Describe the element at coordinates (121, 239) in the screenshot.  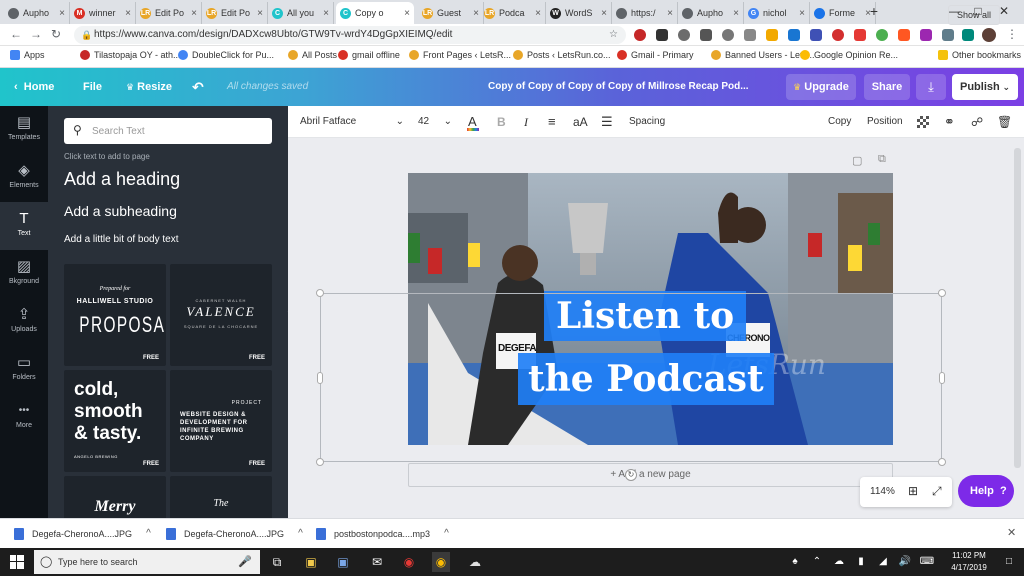
I see `add-body-text-button: Add a little bit of body text` at that location.